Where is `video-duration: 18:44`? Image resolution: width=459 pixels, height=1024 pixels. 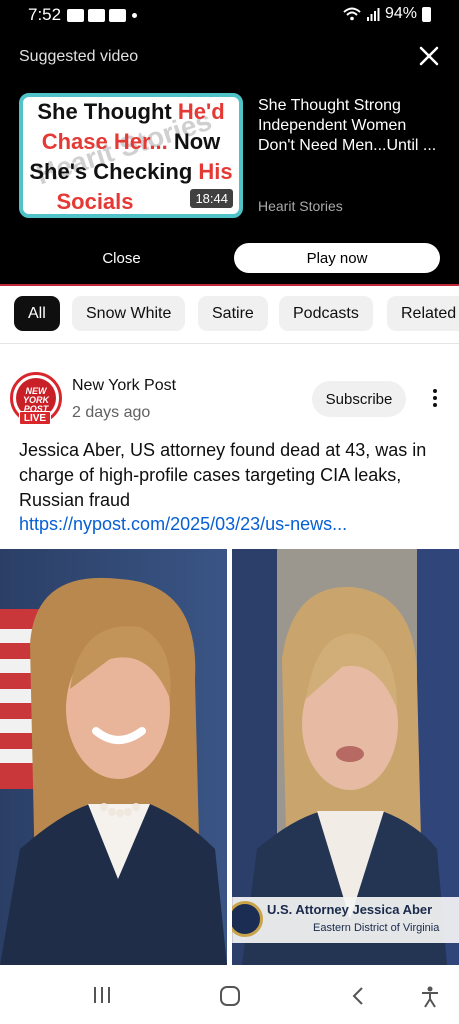
video-duration: 18:44 is located at coordinates (211, 198).